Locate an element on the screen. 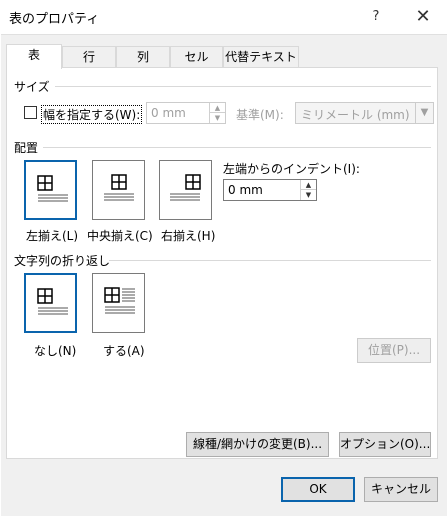  tab-row: 行 is located at coordinates (89, 57).